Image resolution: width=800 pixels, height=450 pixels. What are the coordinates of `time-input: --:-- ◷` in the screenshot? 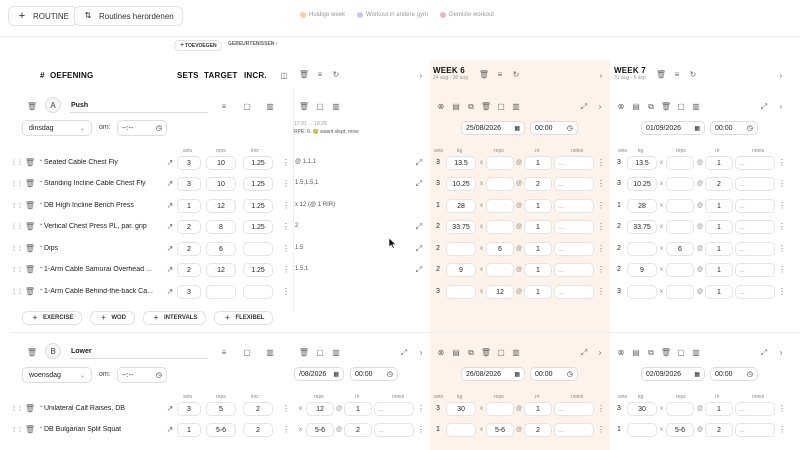 It's located at (142, 375).